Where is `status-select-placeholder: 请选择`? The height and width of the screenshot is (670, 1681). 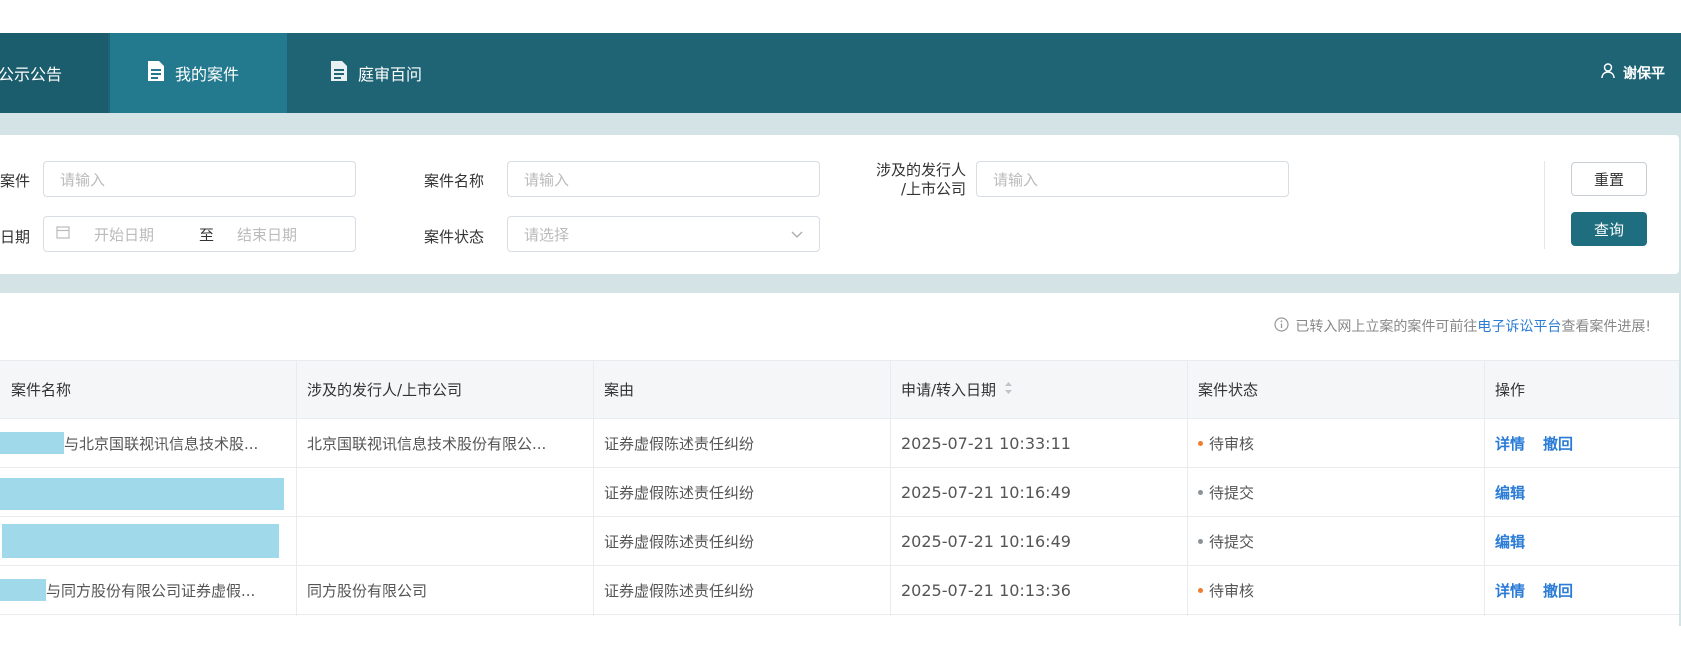
status-select-placeholder: 请选择 is located at coordinates (547, 234).